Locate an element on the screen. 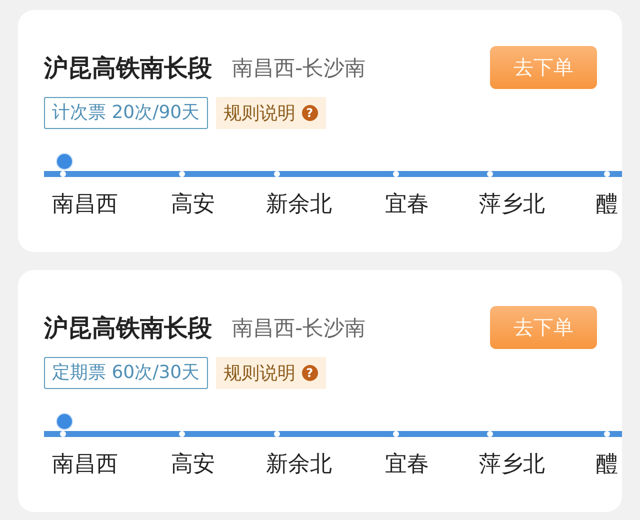  ticket-tag: 计次票 20次/90天 is located at coordinates (126, 113).